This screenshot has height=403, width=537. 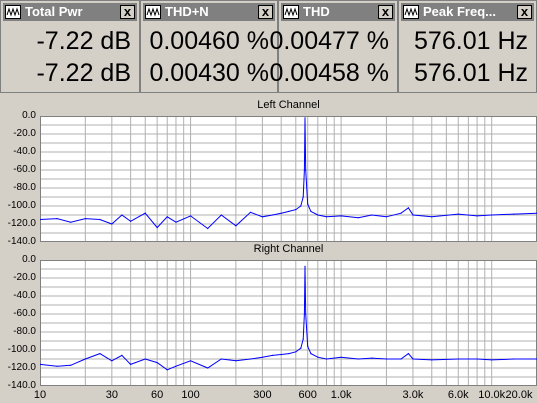 I want to click on meter-value-right: 576.01 Hz, so click(x=471, y=73).